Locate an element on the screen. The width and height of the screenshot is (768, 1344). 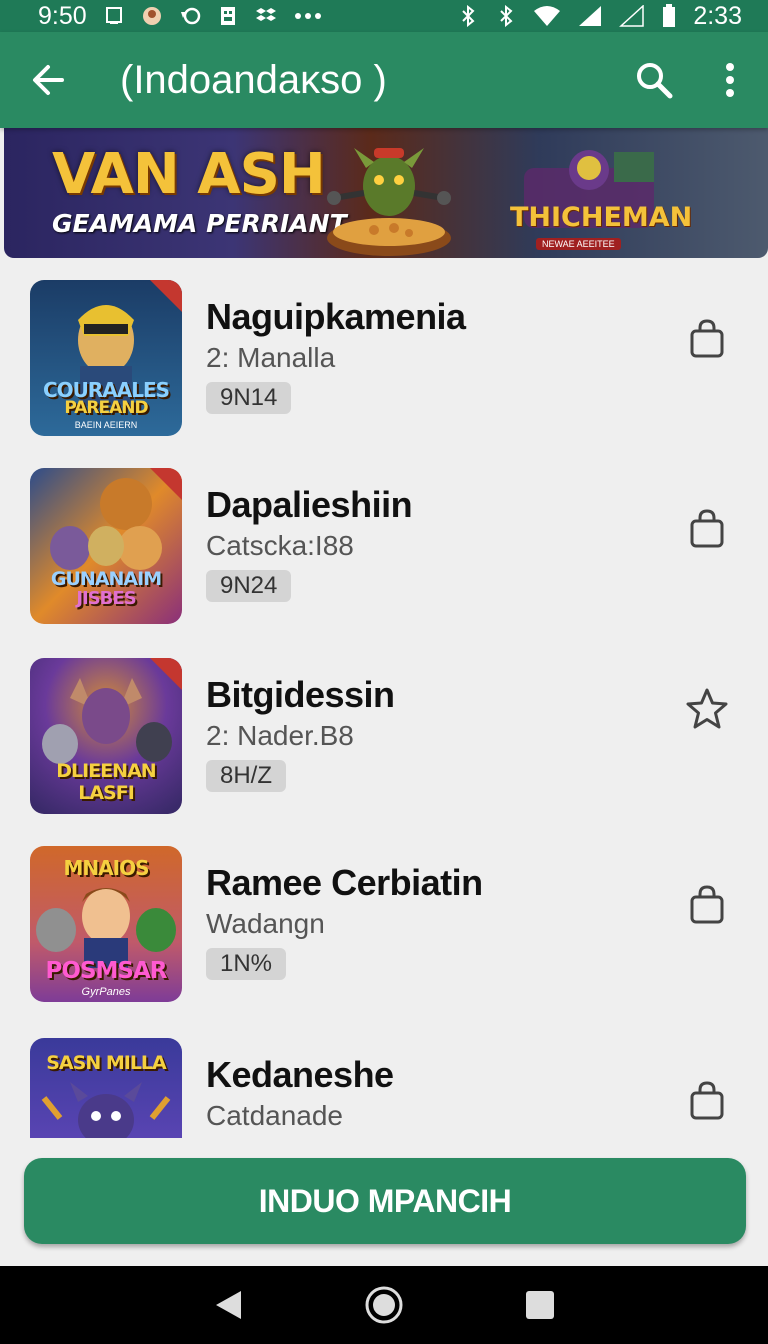
item-subtitle: 2: Manalla is located at coordinates (271, 357).